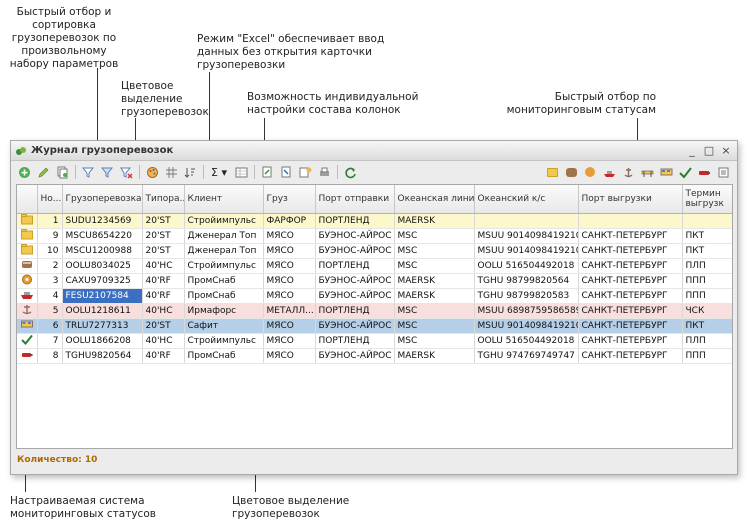 The height and width of the screenshot is (529, 750). I want to click on status-filter-check-icon, so click(685, 172).